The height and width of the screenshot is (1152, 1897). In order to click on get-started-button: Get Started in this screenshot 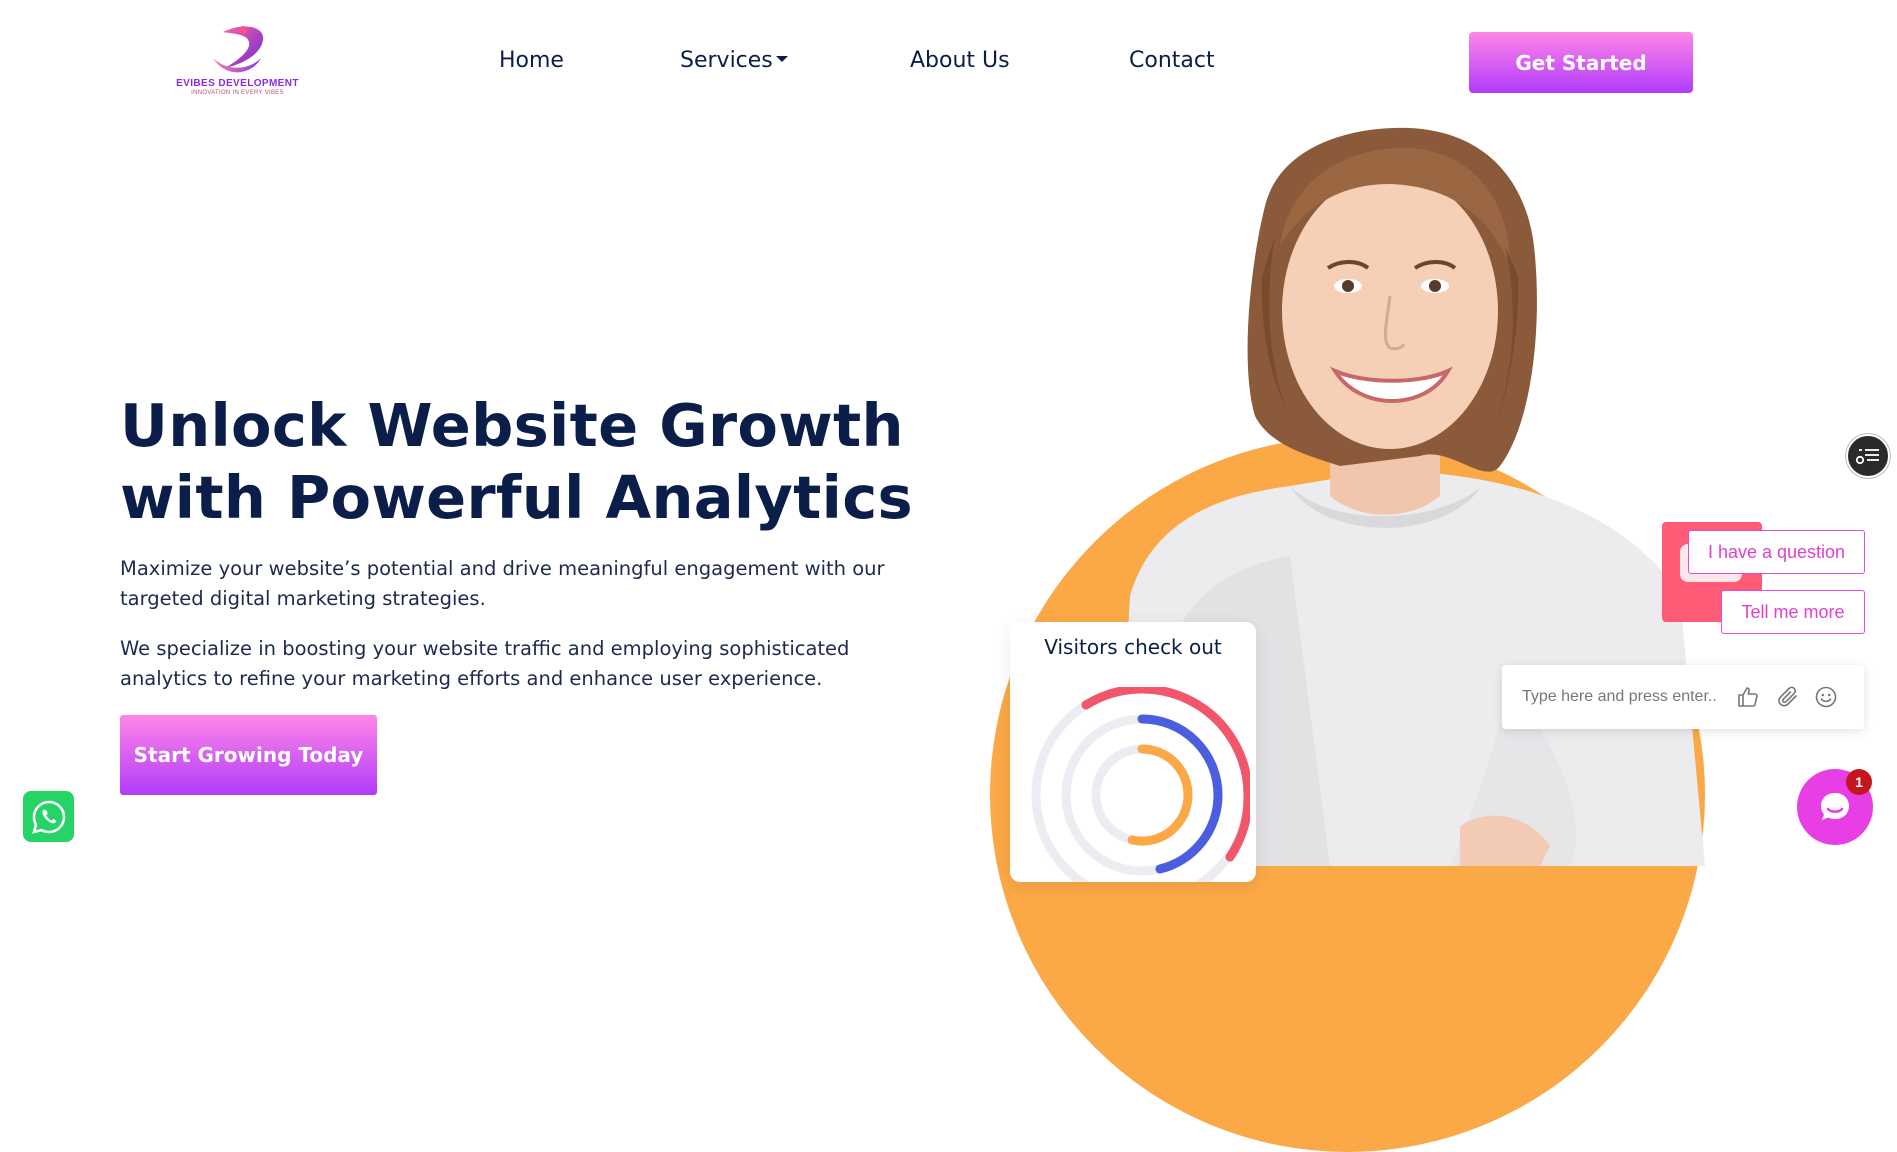, I will do `click(1581, 62)`.